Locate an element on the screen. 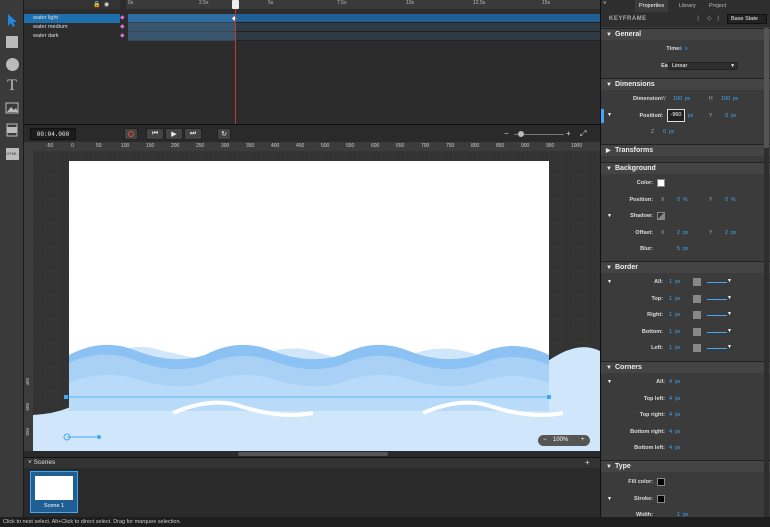 The image size is (770, 527). prev-keyframe-icon: ⟨ is located at coordinates (698, 18).